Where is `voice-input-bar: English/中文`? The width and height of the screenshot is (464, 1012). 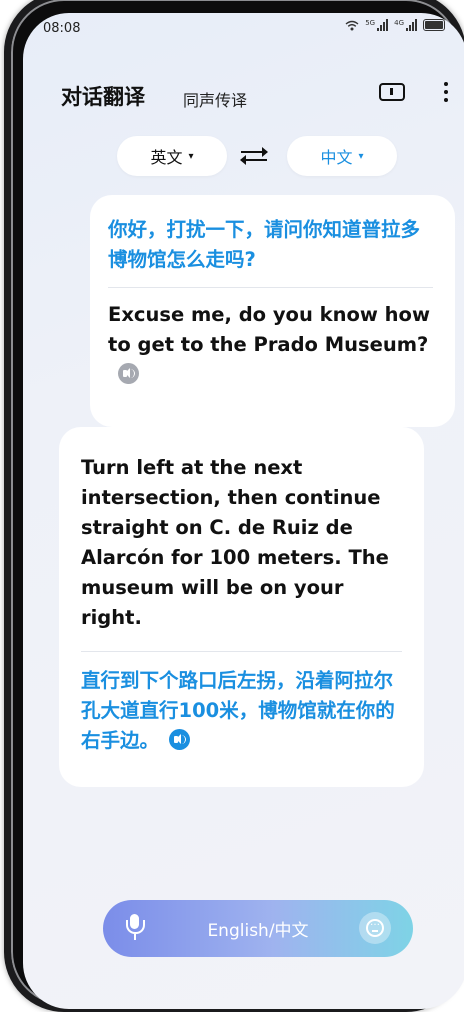
voice-input-bar: English/中文 is located at coordinates (258, 928).